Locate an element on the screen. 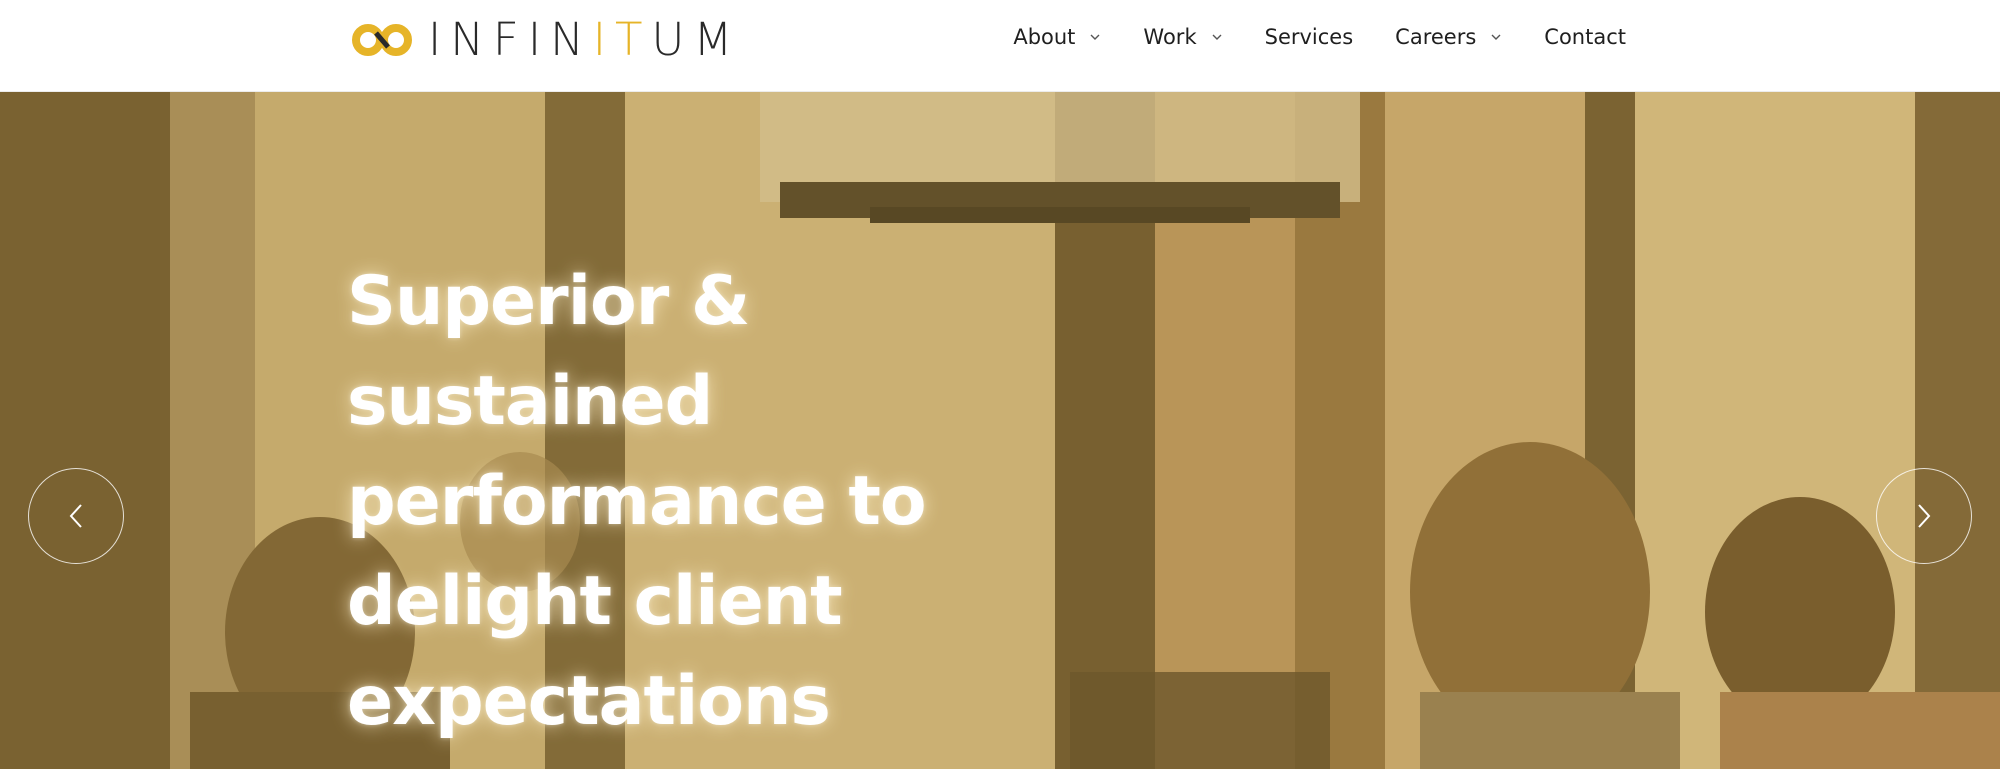 Image resolution: width=2000 pixels, height=769 pixels. nav-item-careers: Careers is located at coordinates (1448, 37).